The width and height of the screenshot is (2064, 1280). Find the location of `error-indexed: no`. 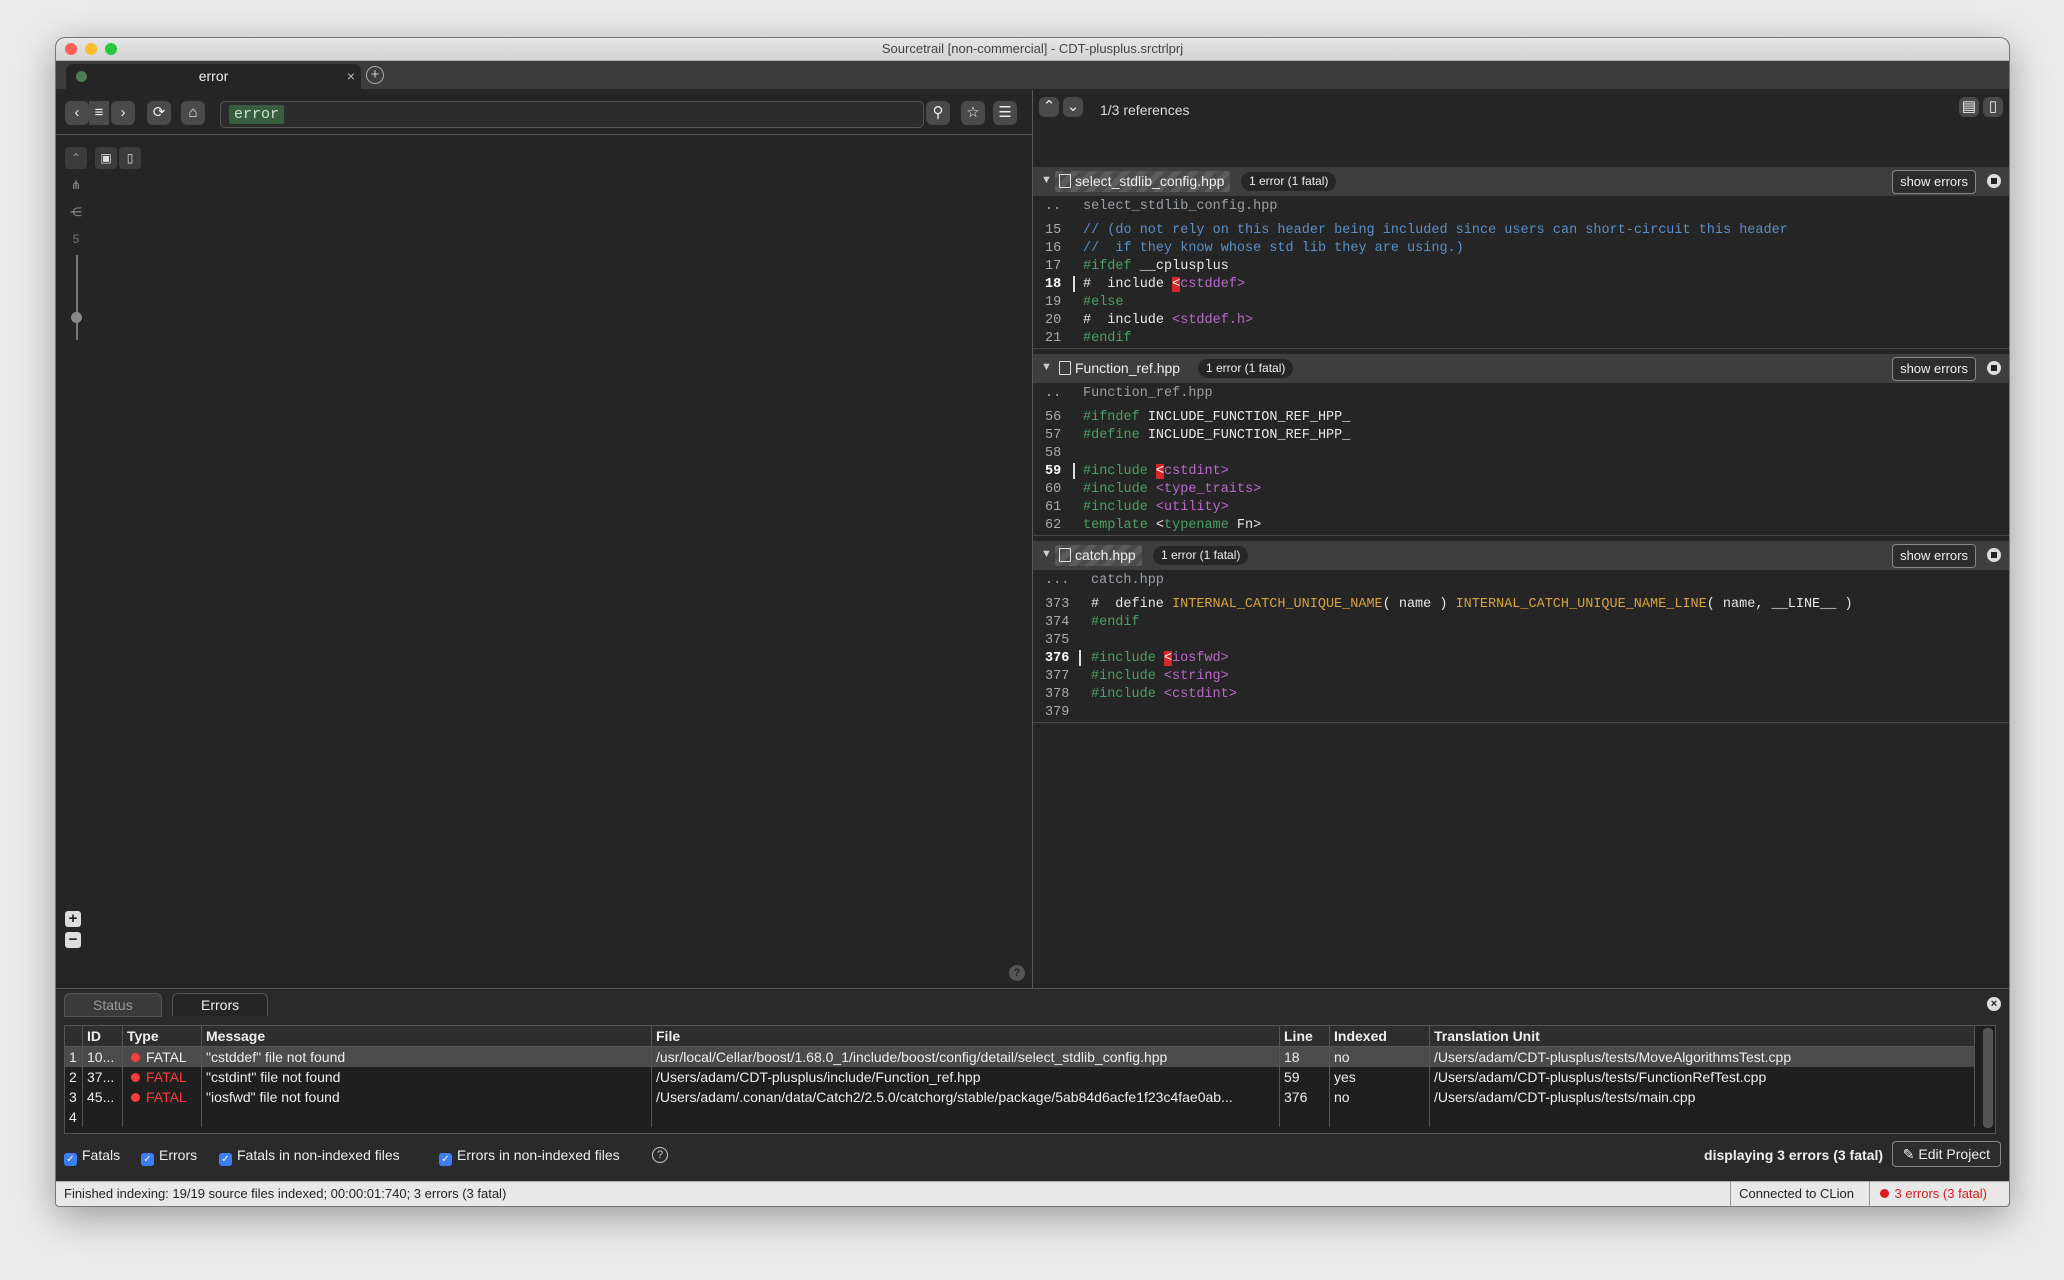

error-indexed: no is located at coordinates (1380, 1057).